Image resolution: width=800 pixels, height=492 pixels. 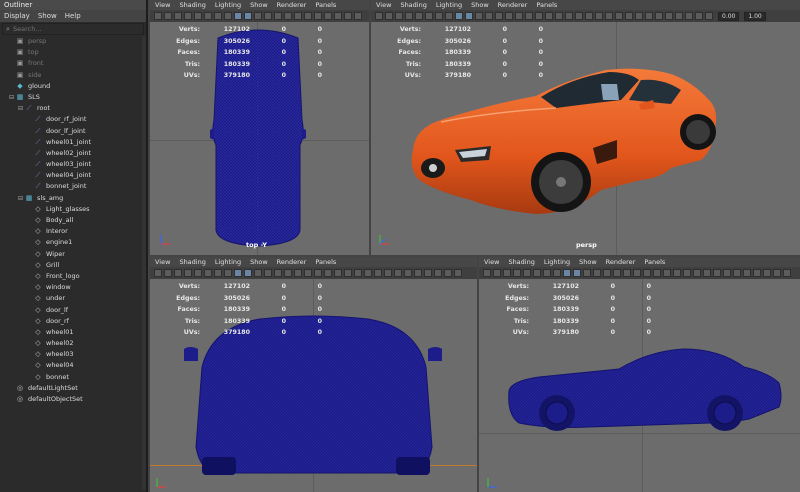 I want to click on outliner-item: ◇ door_lf, so click(x=72, y=310).